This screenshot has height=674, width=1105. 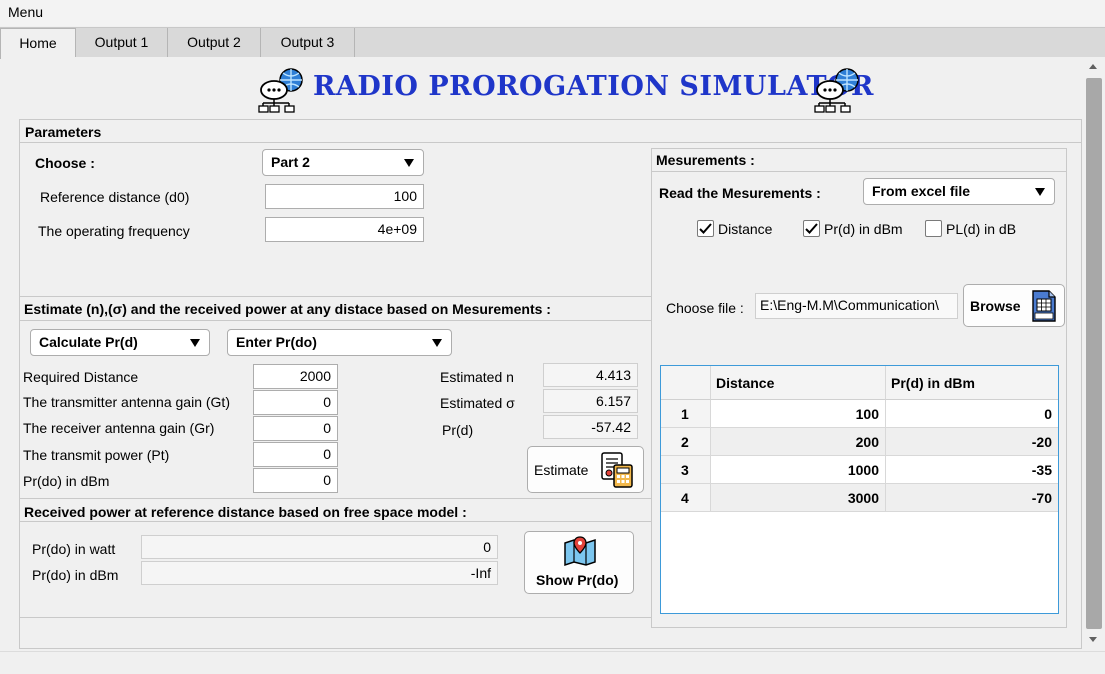 I want to click on reference-distance-input: 100, so click(x=344, y=196).